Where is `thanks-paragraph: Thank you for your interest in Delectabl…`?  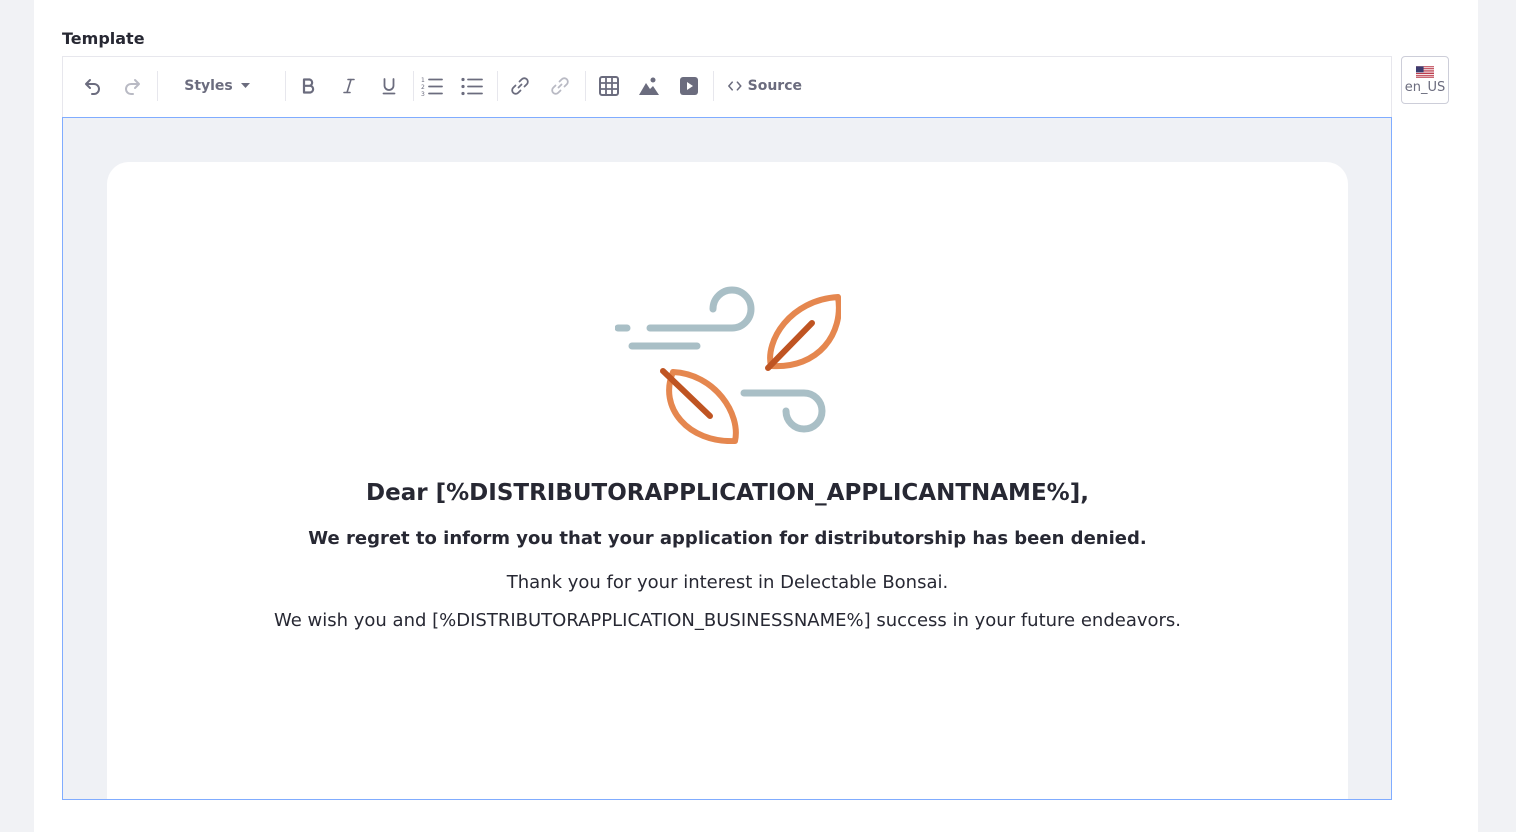
thanks-paragraph: Thank you for your interest in Delectabl… is located at coordinates (727, 582).